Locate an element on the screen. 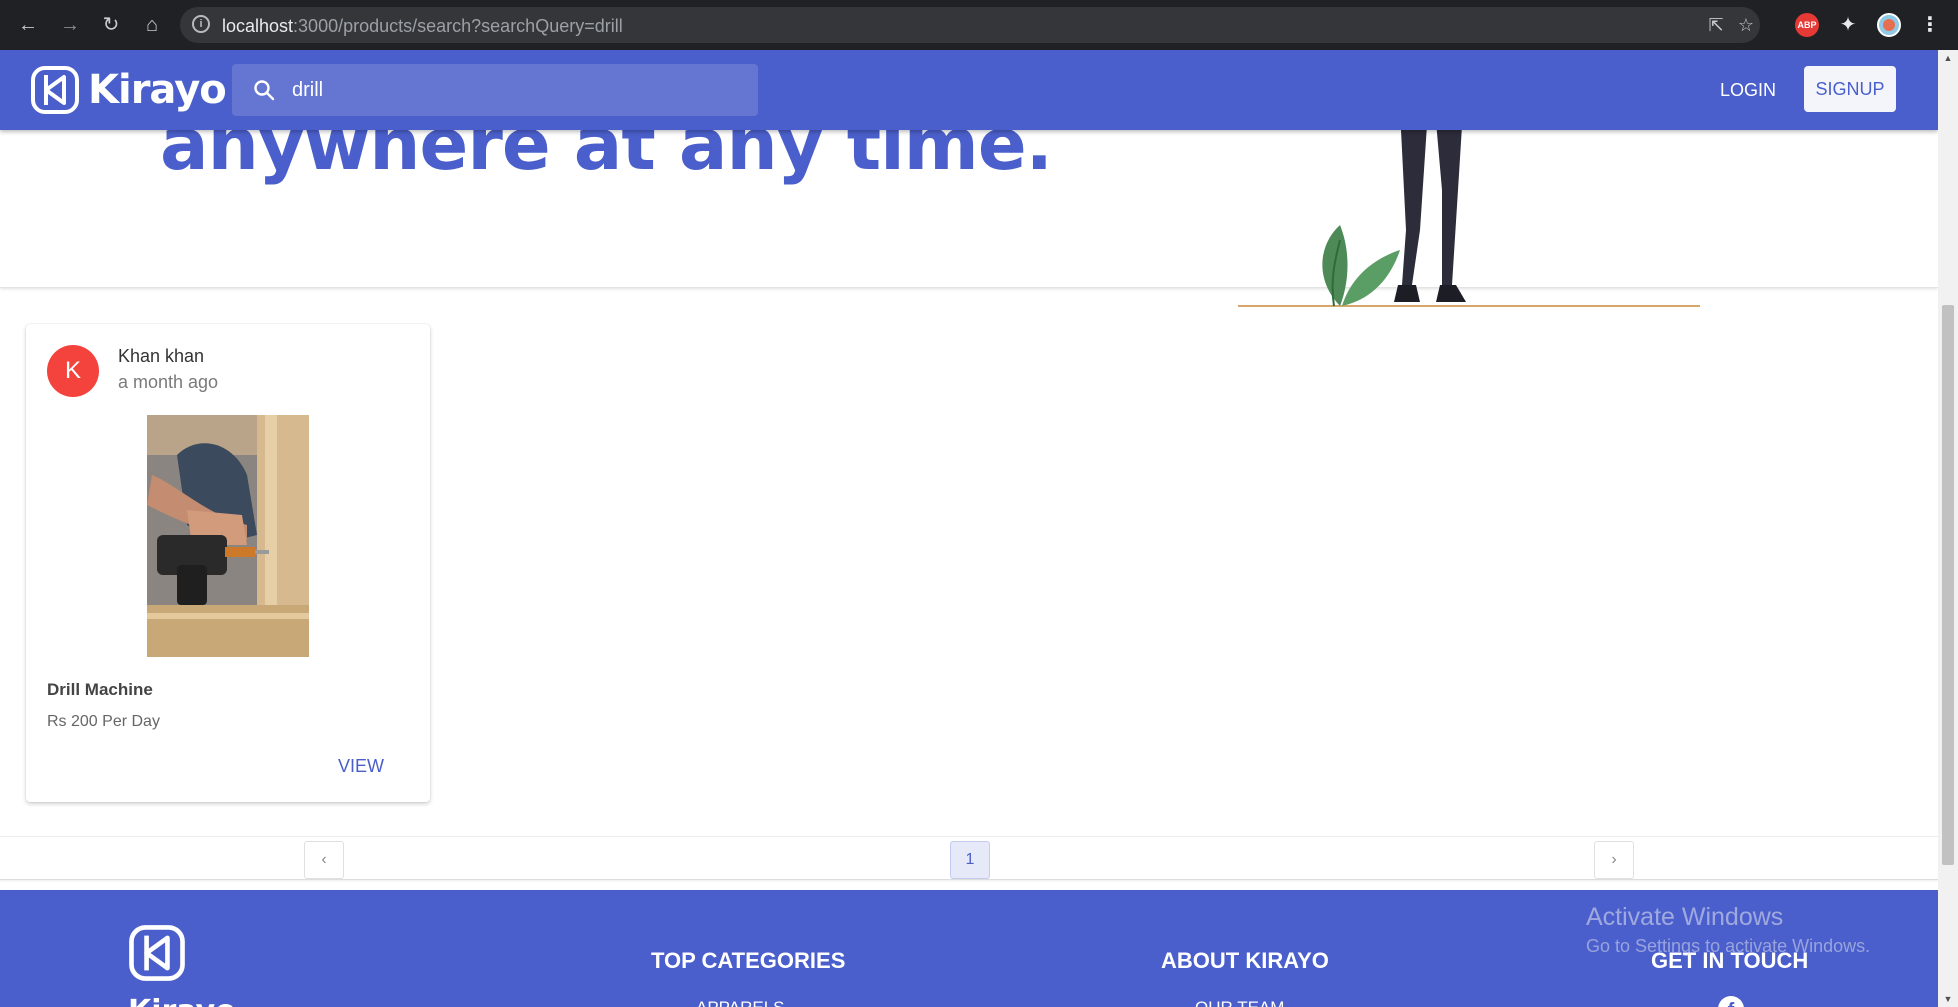 Image resolution: width=1958 pixels, height=1007 pixels. footer-link-apparels: APPARELS is located at coordinates (740, 1002).